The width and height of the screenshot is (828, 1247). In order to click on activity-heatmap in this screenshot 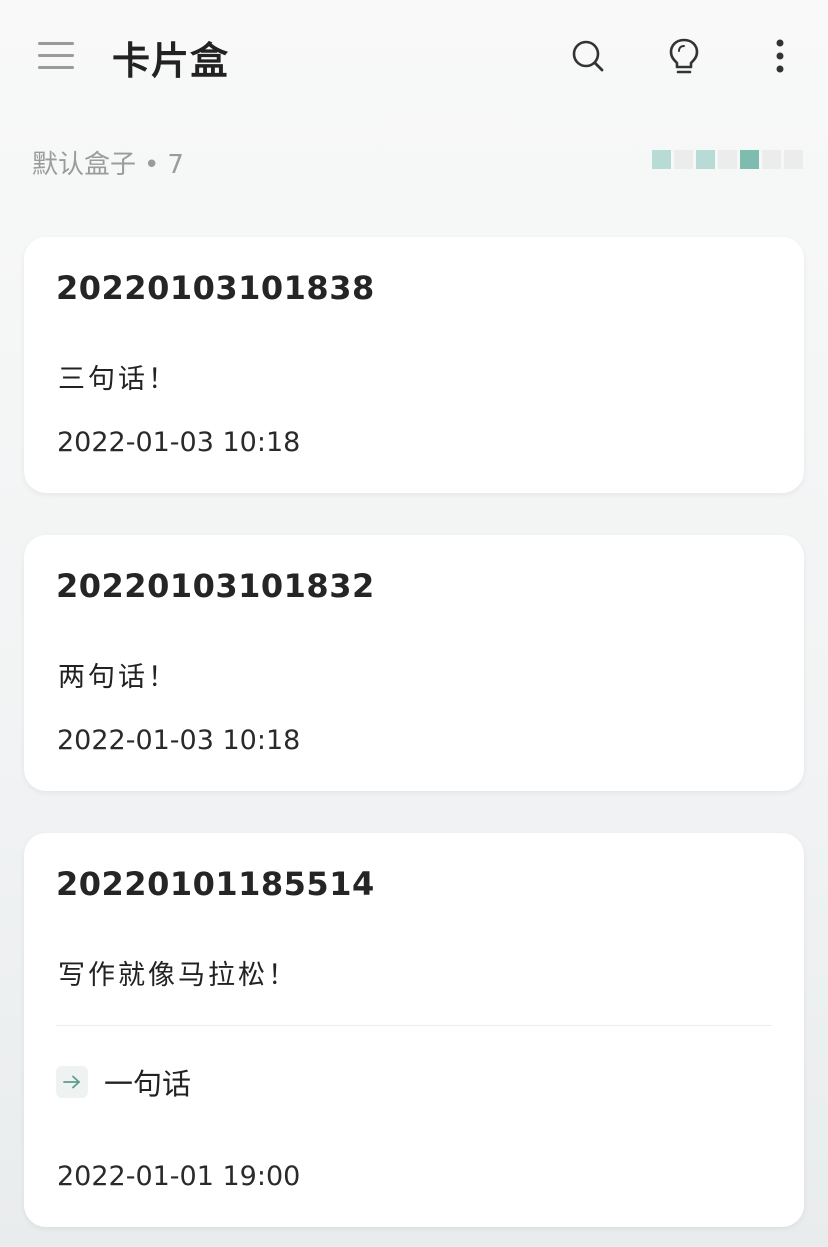, I will do `click(727, 159)`.